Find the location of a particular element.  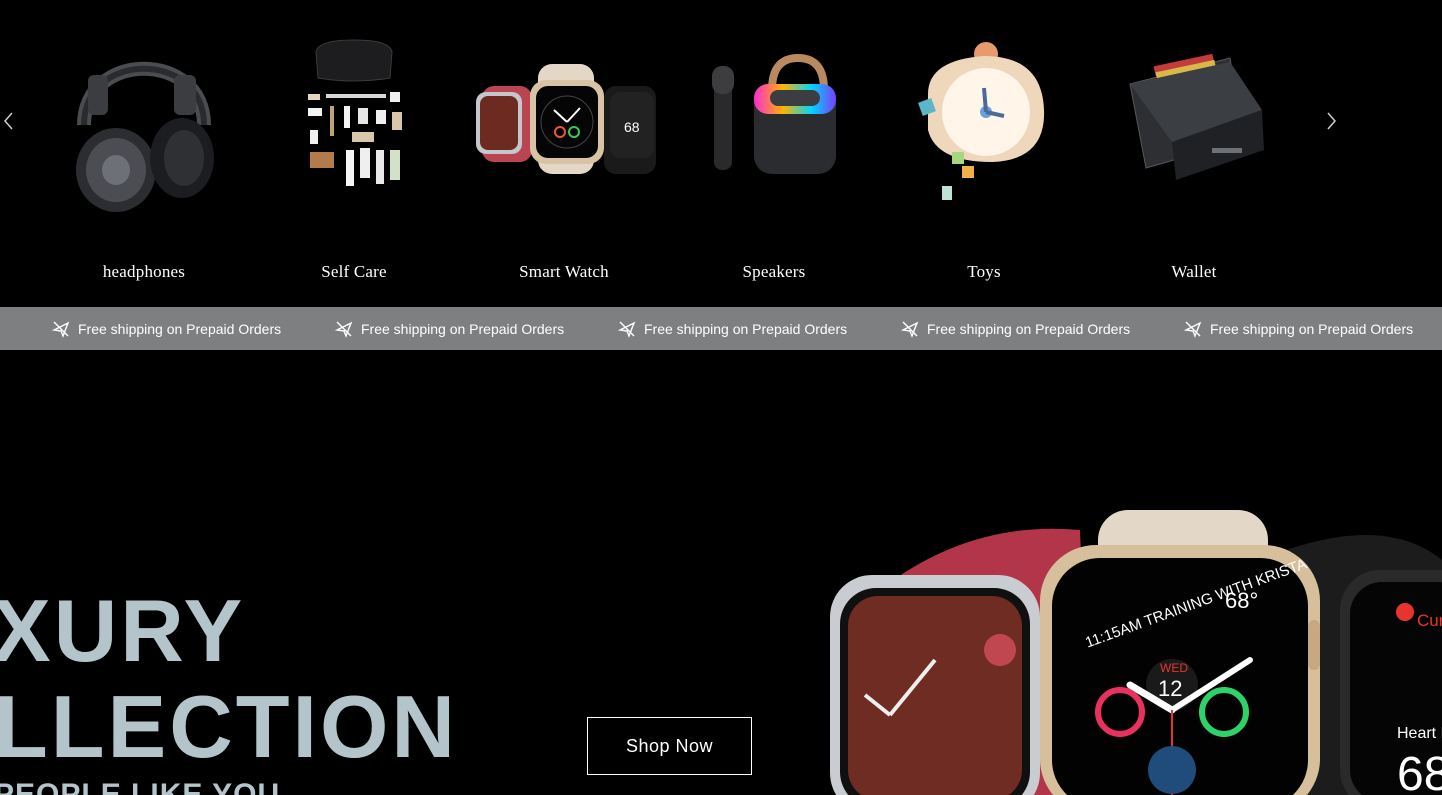

category-smart-watch: 68 Smart Watch is located at coordinates (564, 155).